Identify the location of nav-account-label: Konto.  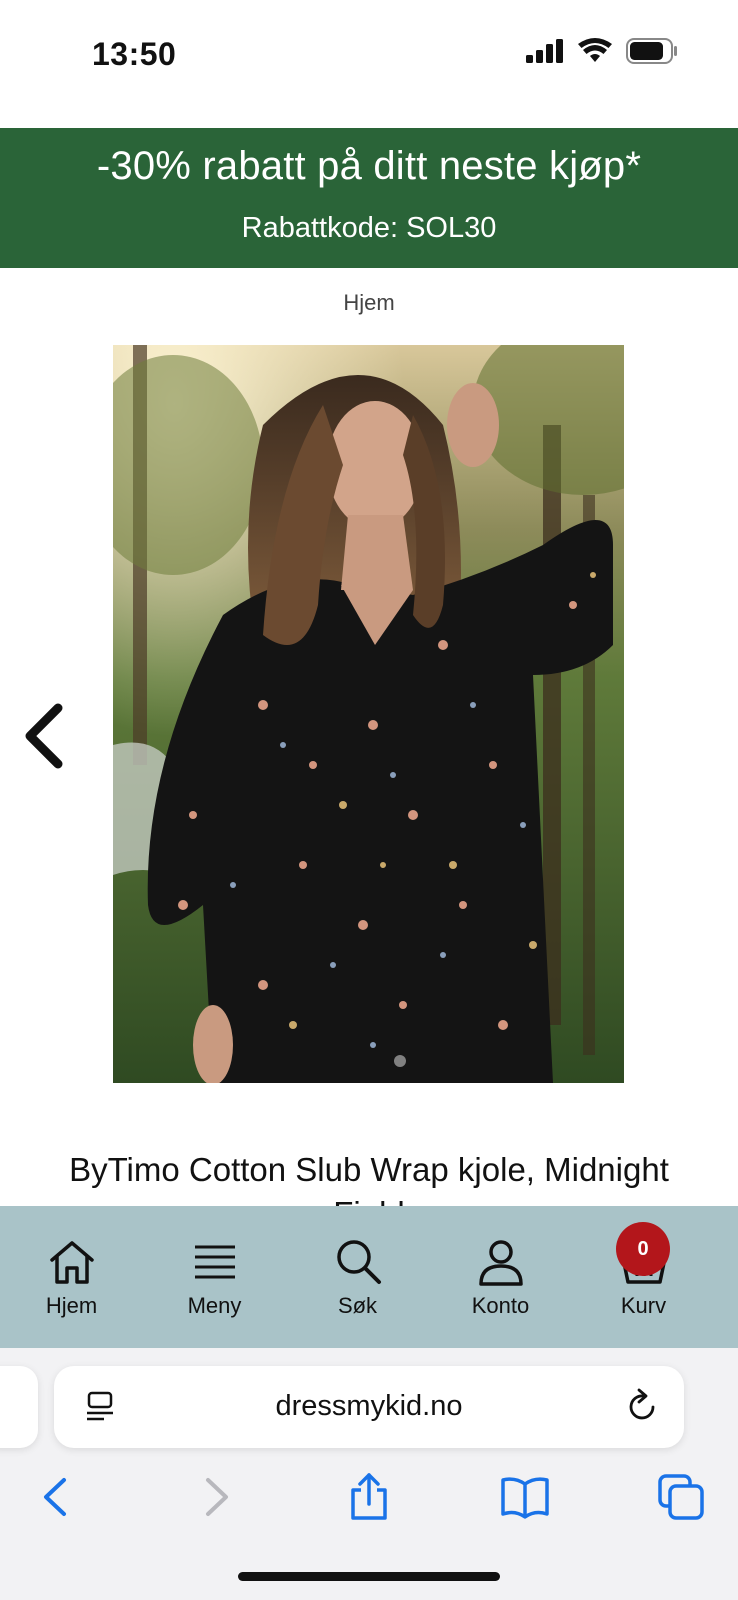
(500, 1305).